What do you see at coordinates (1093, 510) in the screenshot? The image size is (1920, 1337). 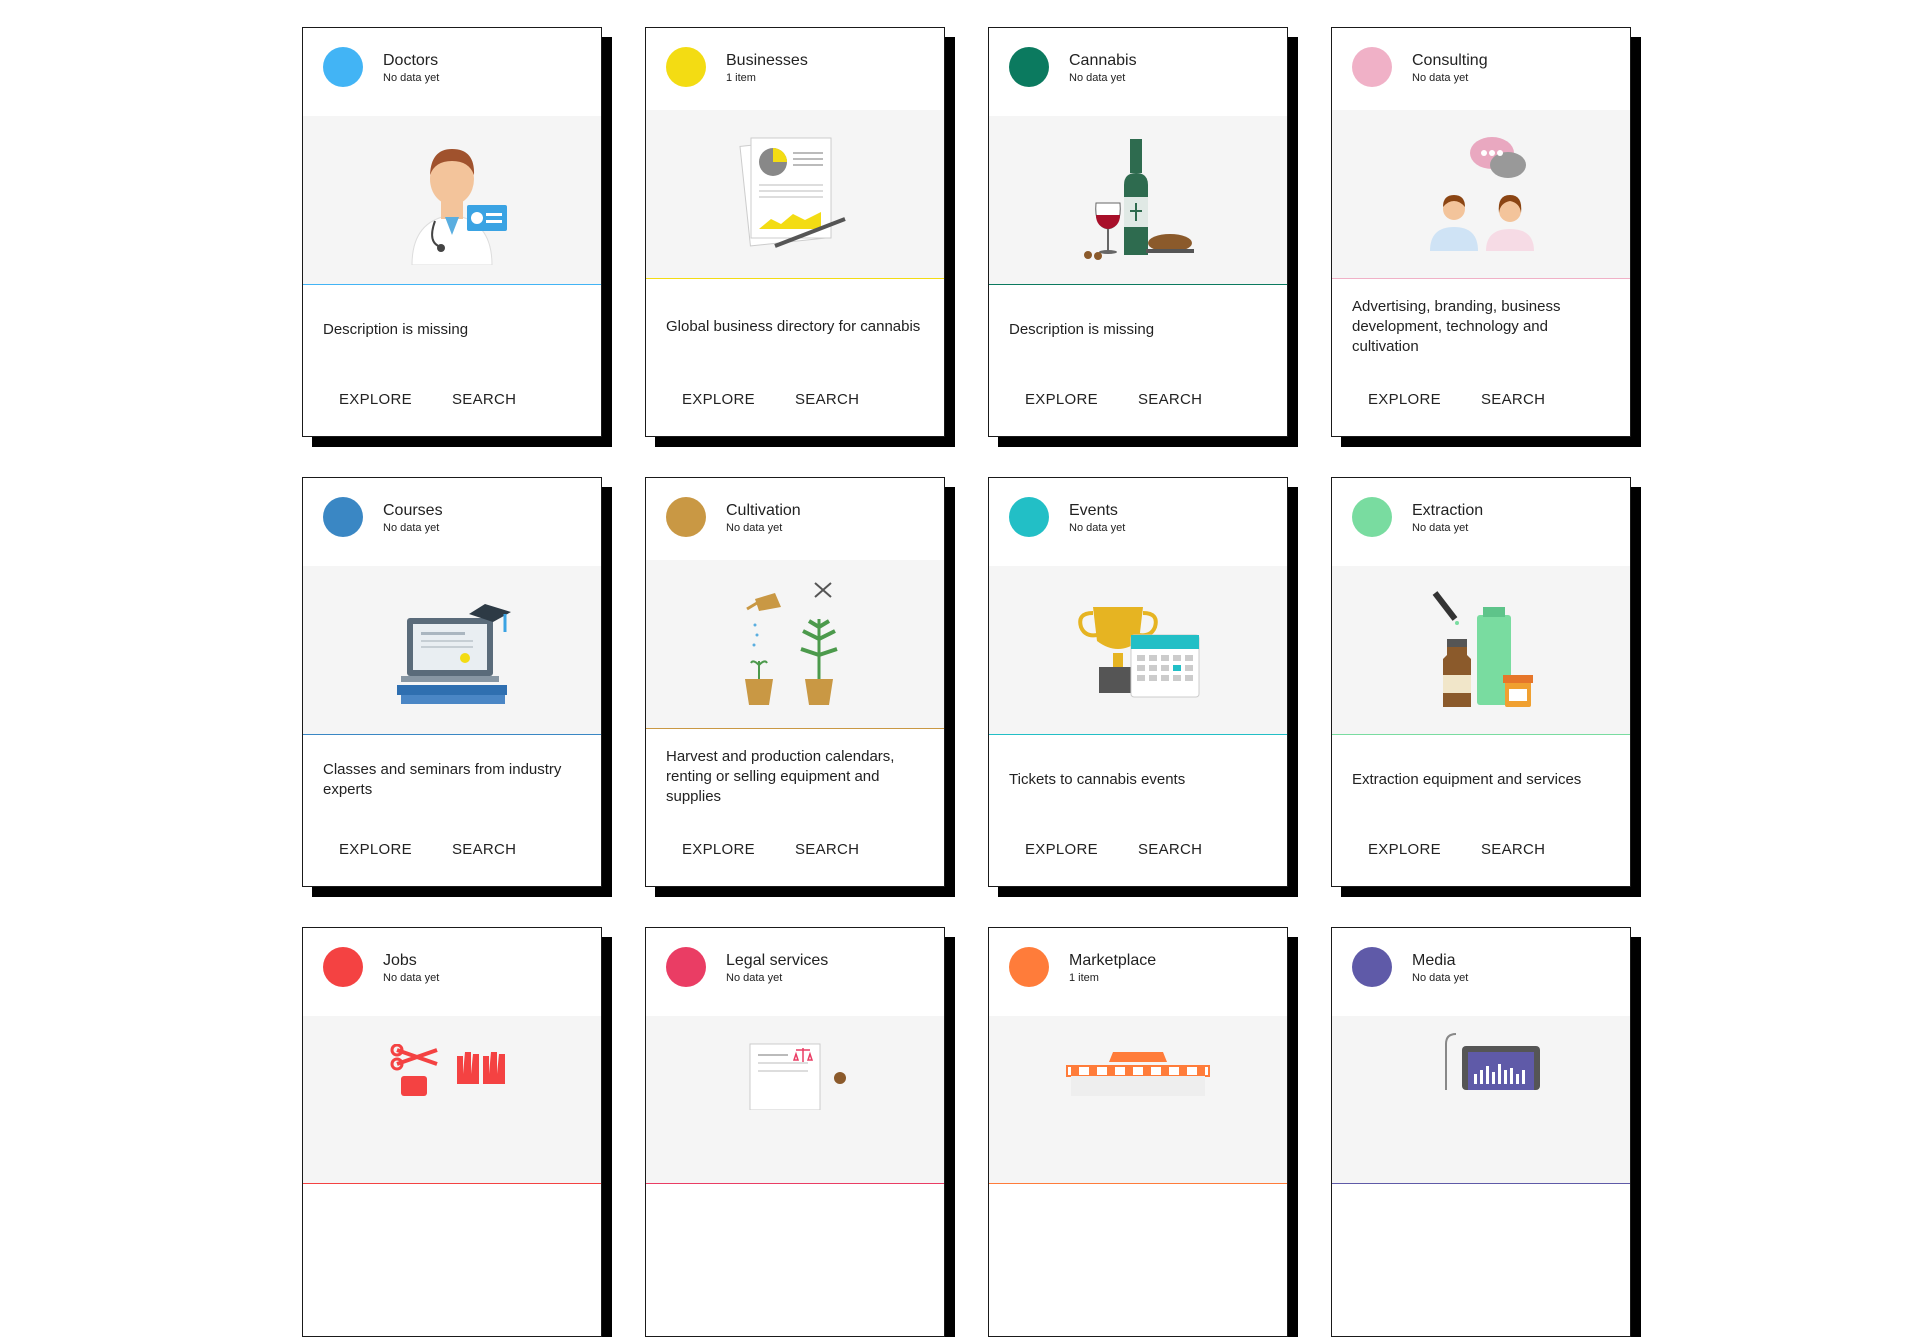 I see `card-title: Events` at bounding box center [1093, 510].